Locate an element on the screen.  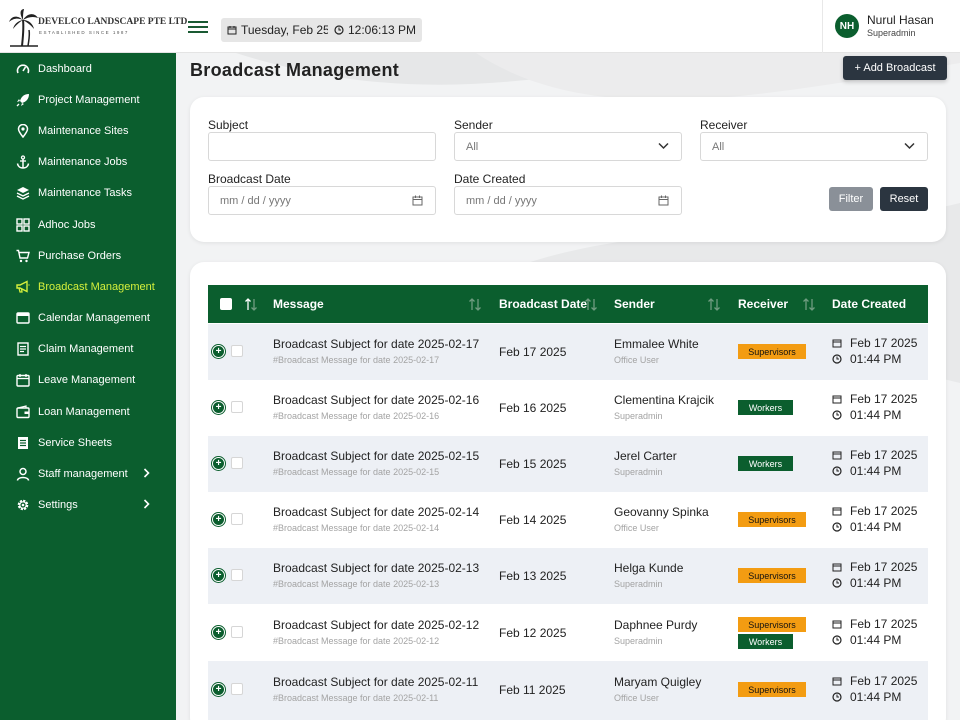
filter-button: Filter is located at coordinates (851, 199).